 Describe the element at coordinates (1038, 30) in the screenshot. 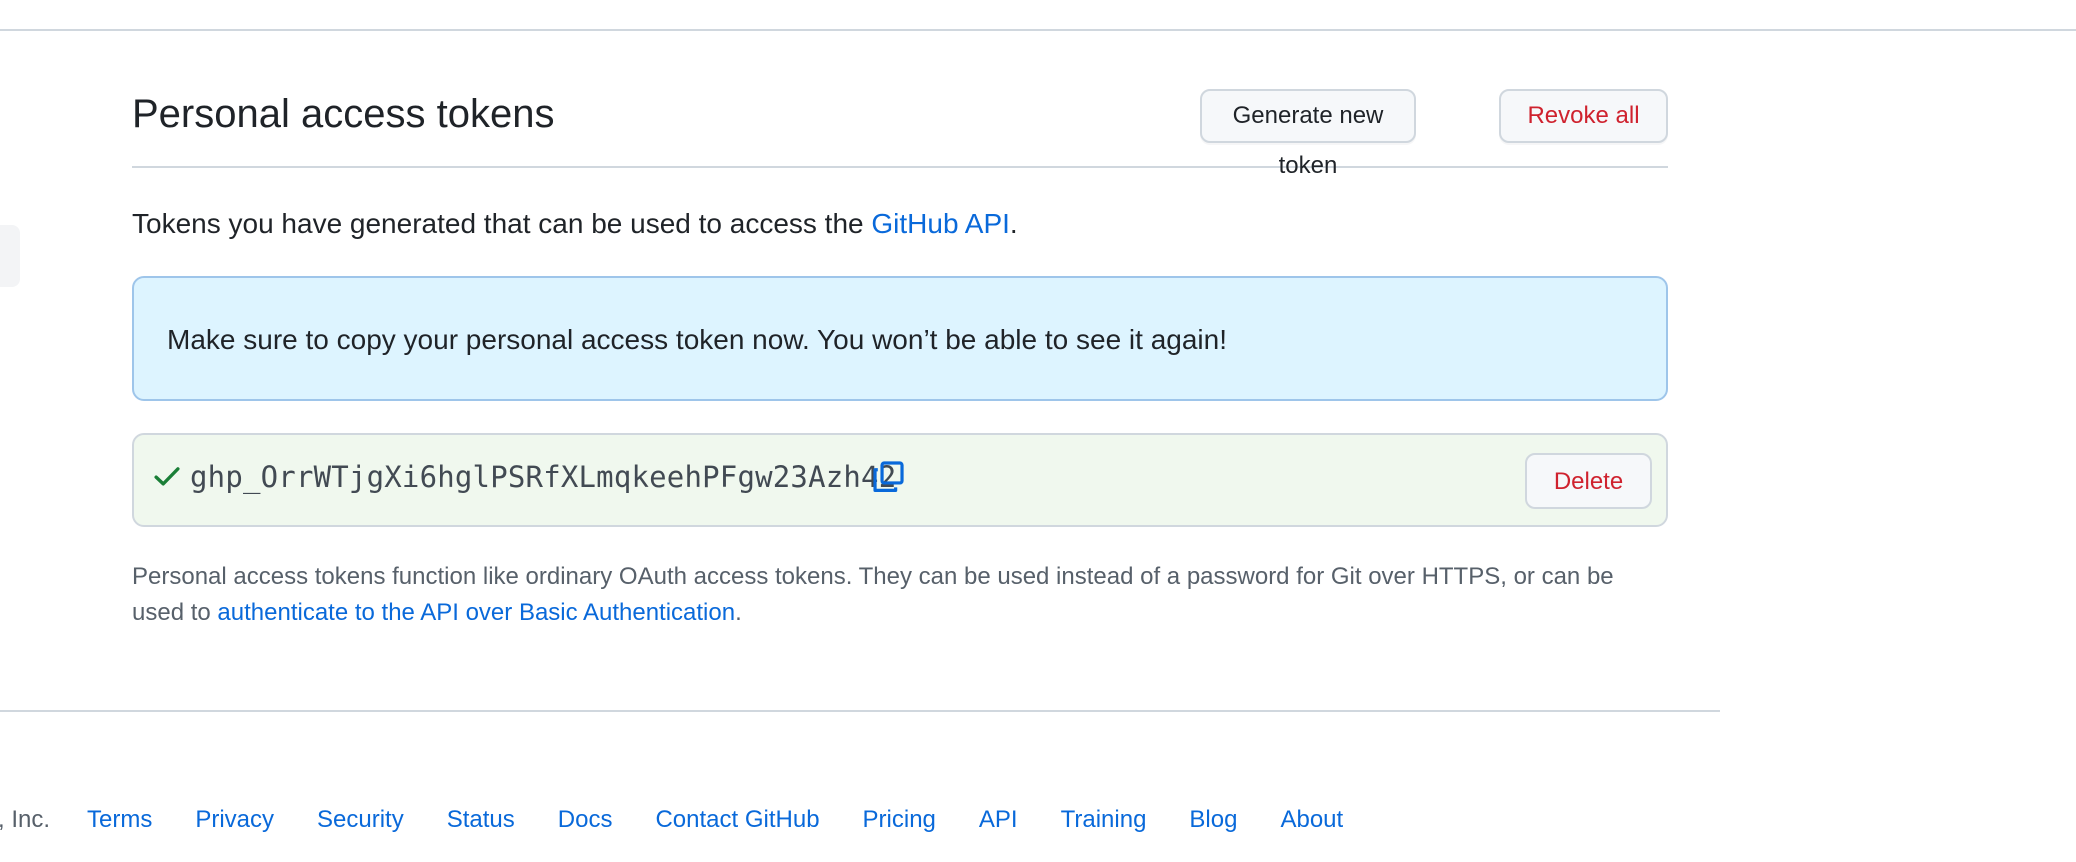

I see `top-divider` at that location.